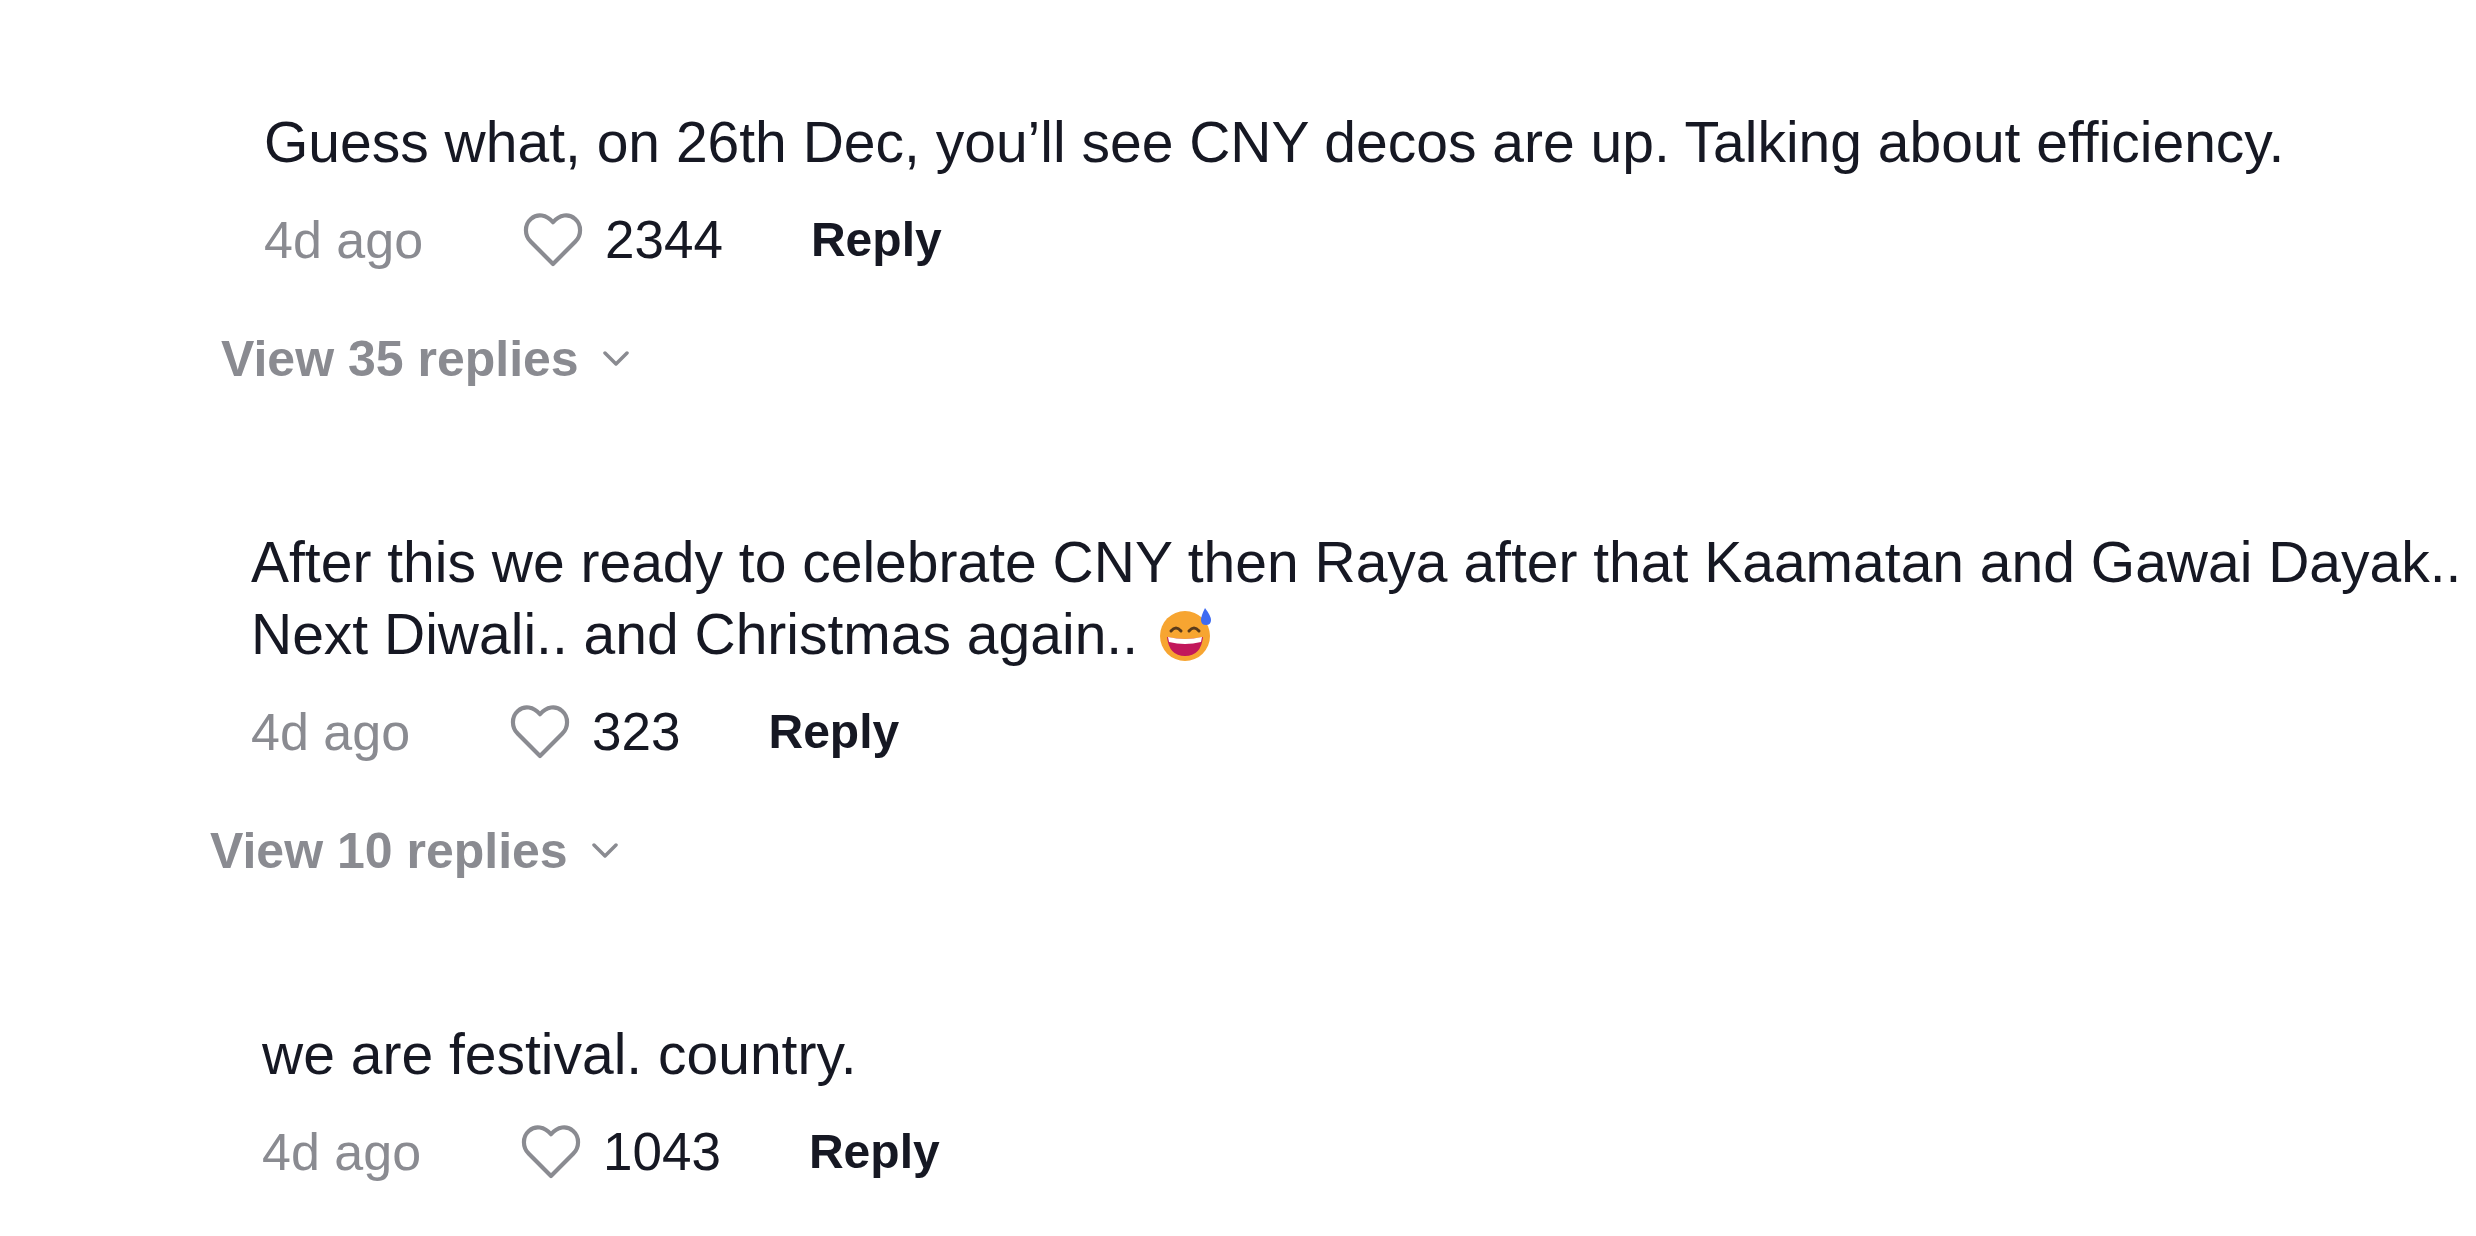  What do you see at coordinates (1356, 562) in the screenshot?
I see `comment-text: After this we ready to celebrate CNY then Raya after that Kaamatan and Gawai Dayak..` at bounding box center [1356, 562].